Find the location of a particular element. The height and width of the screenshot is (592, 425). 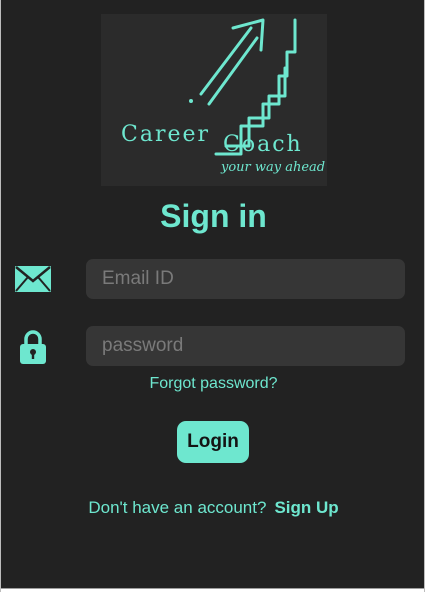

signup-row: Don't have an account? Sign Up is located at coordinates (212, 508).